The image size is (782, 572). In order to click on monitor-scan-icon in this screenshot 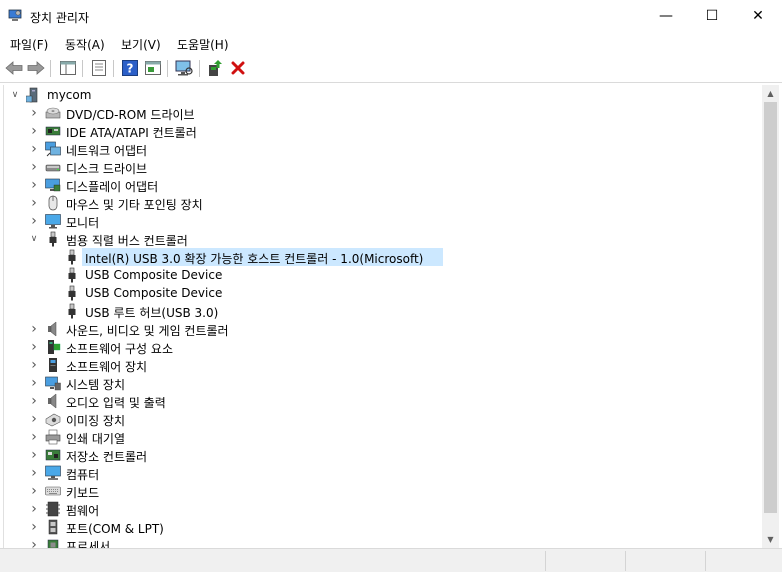, I will do `click(184, 68)`.